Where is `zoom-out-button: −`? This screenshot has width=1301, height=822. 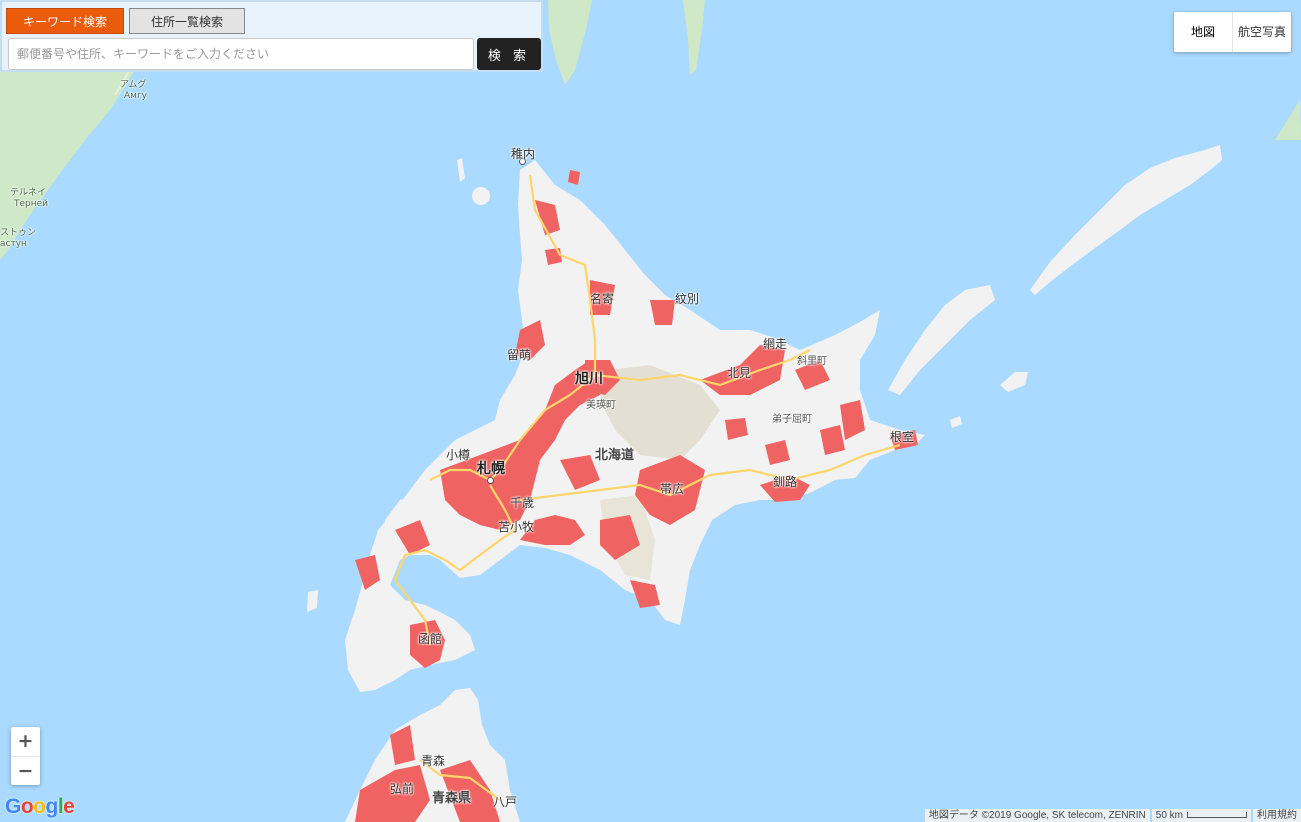
zoom-out-button: − is located at coordinates (25, 771).